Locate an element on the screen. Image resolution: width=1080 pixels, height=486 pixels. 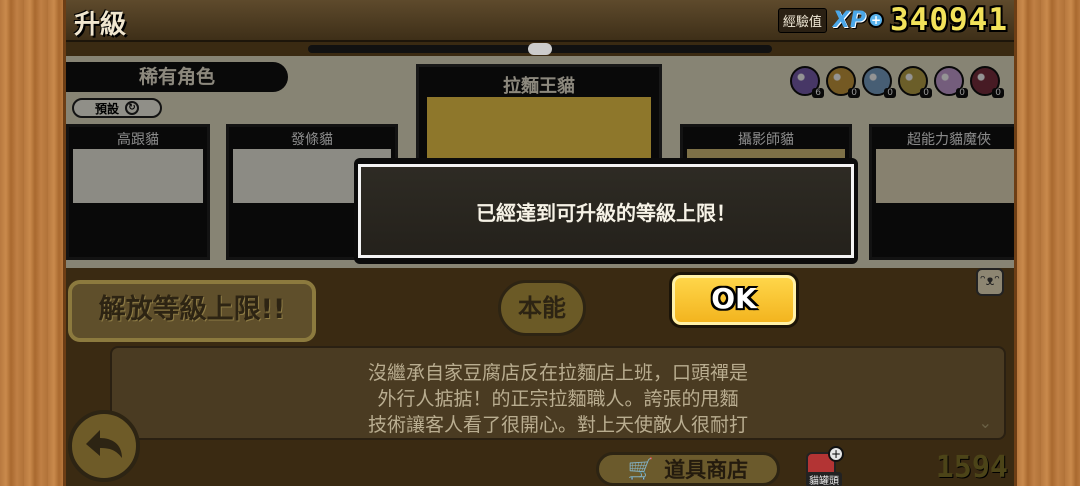
chevron-down-icon: ⌄ is located at coordinates (985, 422).